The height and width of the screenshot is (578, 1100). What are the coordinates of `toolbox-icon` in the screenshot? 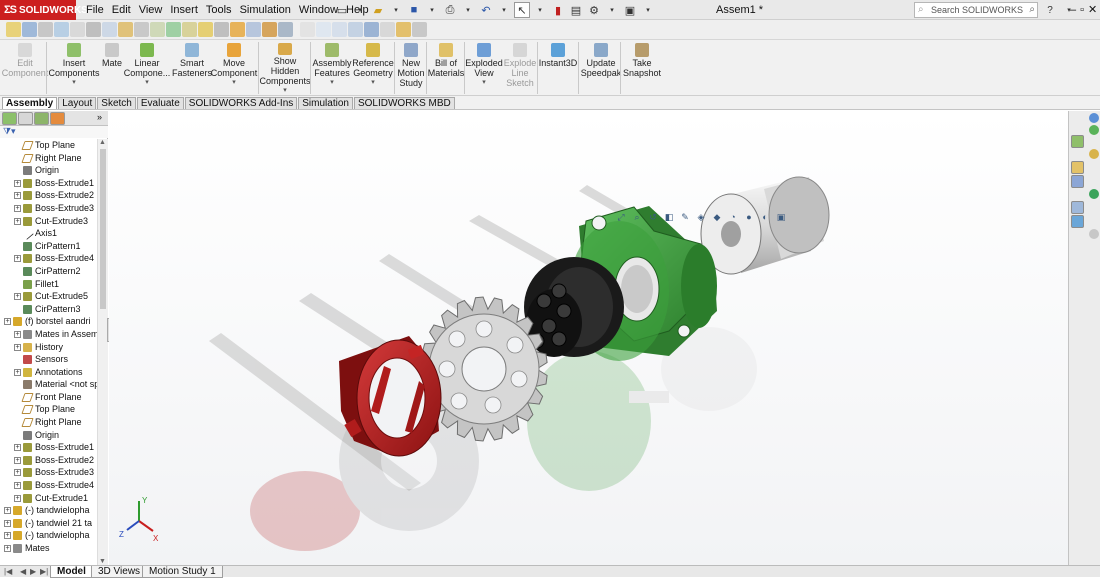 It's located at (1077, 221).